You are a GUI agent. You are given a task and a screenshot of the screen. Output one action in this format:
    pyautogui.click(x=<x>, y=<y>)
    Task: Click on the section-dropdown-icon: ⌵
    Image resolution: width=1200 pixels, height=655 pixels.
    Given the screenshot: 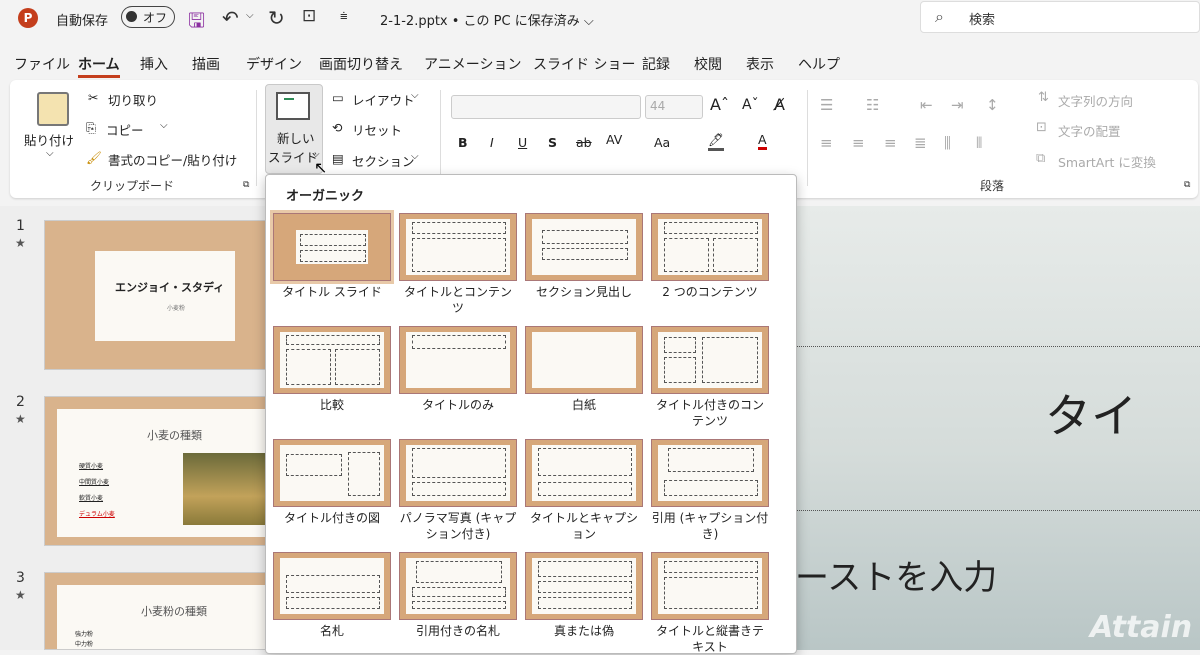 What is the action you would take?
    pyautogui.click(x=415, y=156)
    